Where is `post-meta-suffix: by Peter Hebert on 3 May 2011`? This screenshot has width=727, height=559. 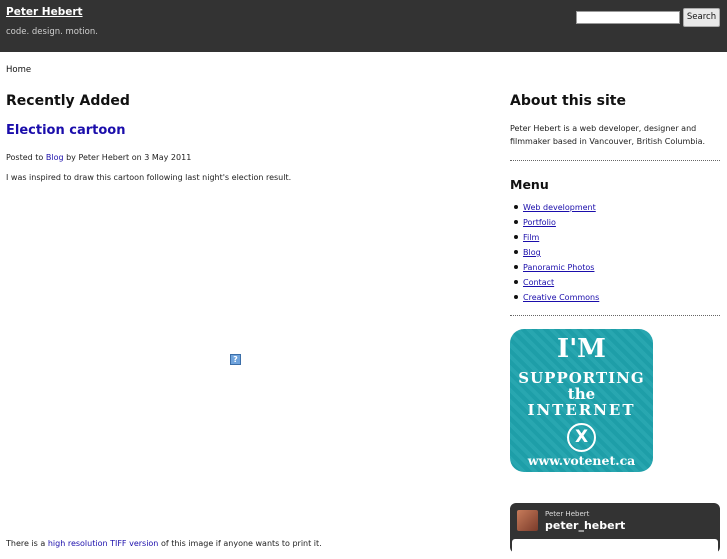 post-meta-suffix: by Peter Hebert on 3 May 2011 is located at coordinates (129, 157).